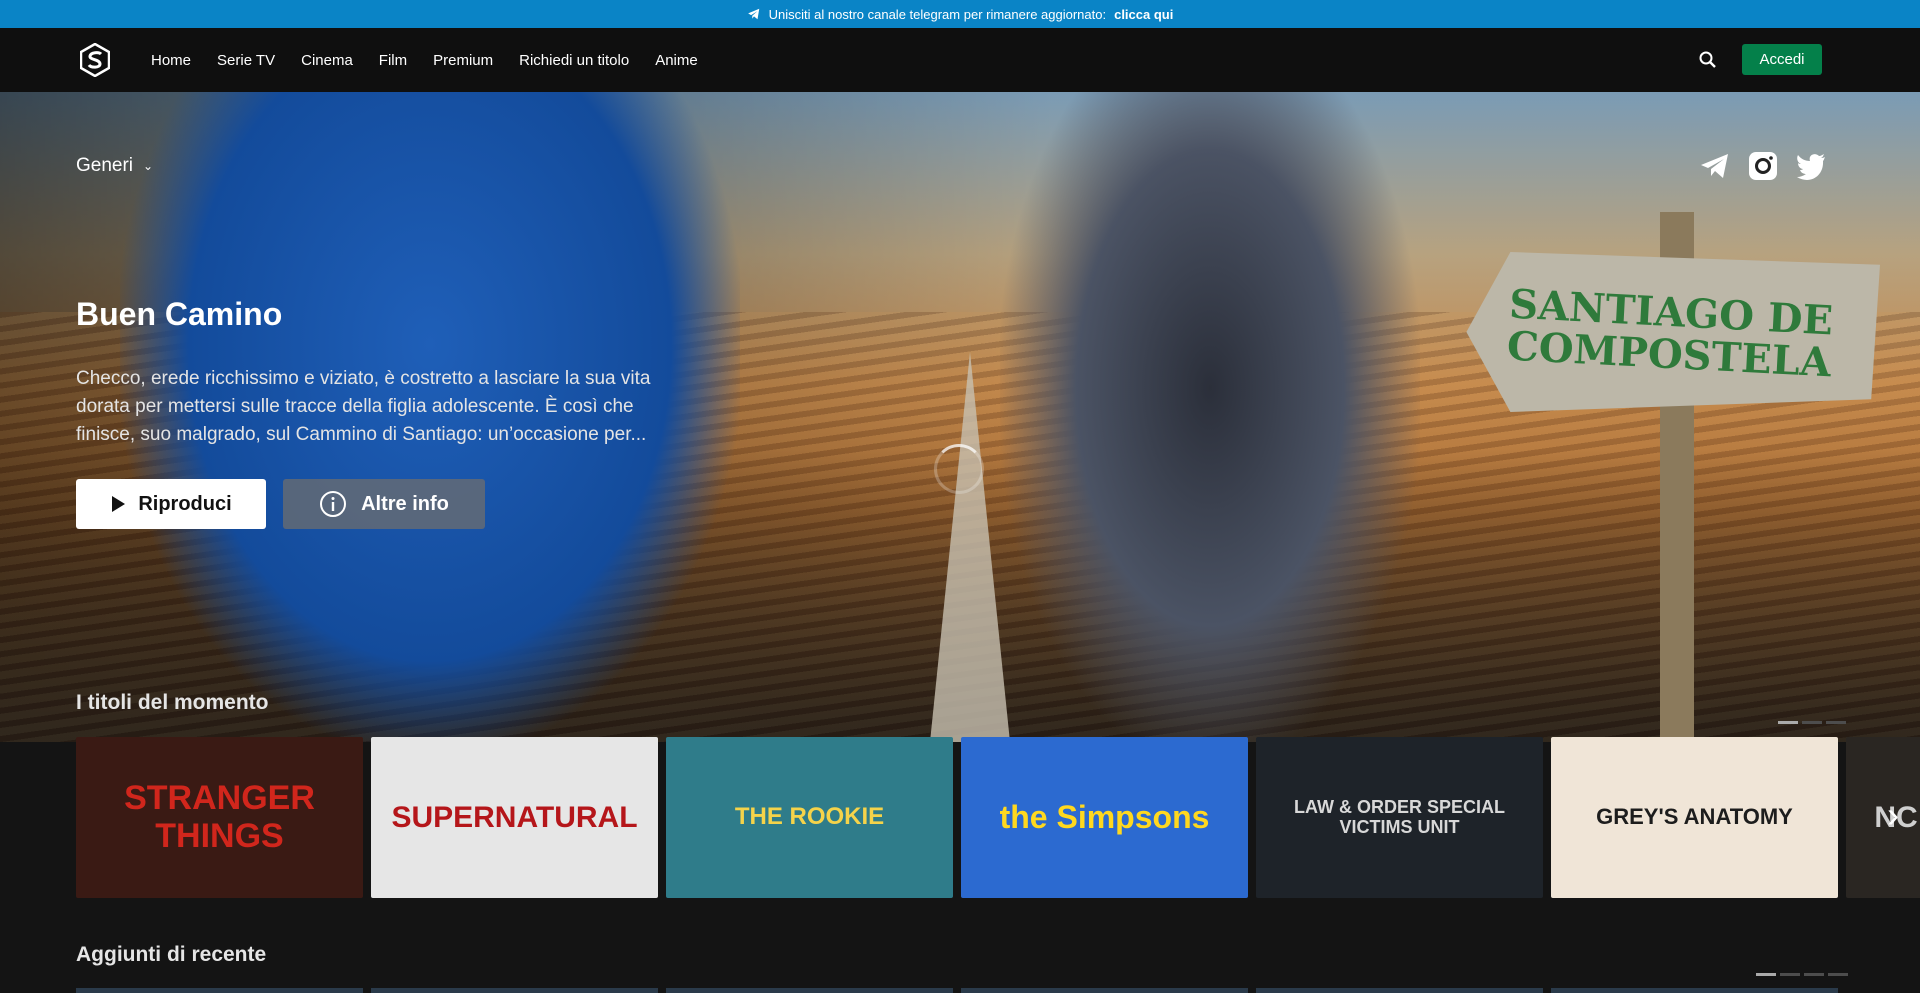 Image resolution: width=1920 pixels, height=993 pixels. What do you see at coordinates (1210, 417) in the screenshot?
I see `hero-figure-girl` at bounding box center [1210, 417].